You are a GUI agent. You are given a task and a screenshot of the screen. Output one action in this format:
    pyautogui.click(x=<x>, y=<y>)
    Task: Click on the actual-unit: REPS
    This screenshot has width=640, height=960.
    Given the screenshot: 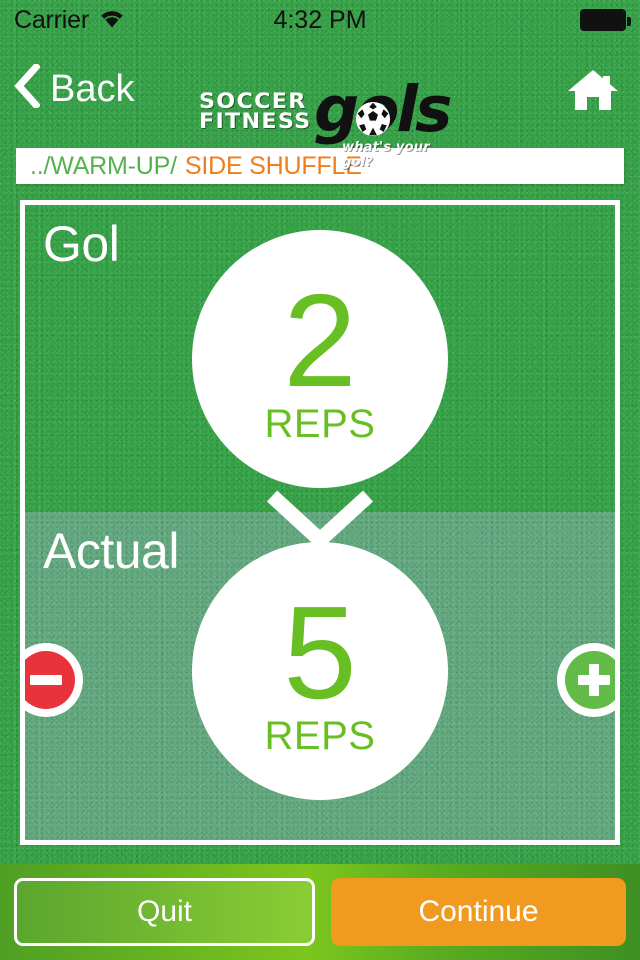 What is the action you would take?
    pyautogui.click(x=320, y=735)
    